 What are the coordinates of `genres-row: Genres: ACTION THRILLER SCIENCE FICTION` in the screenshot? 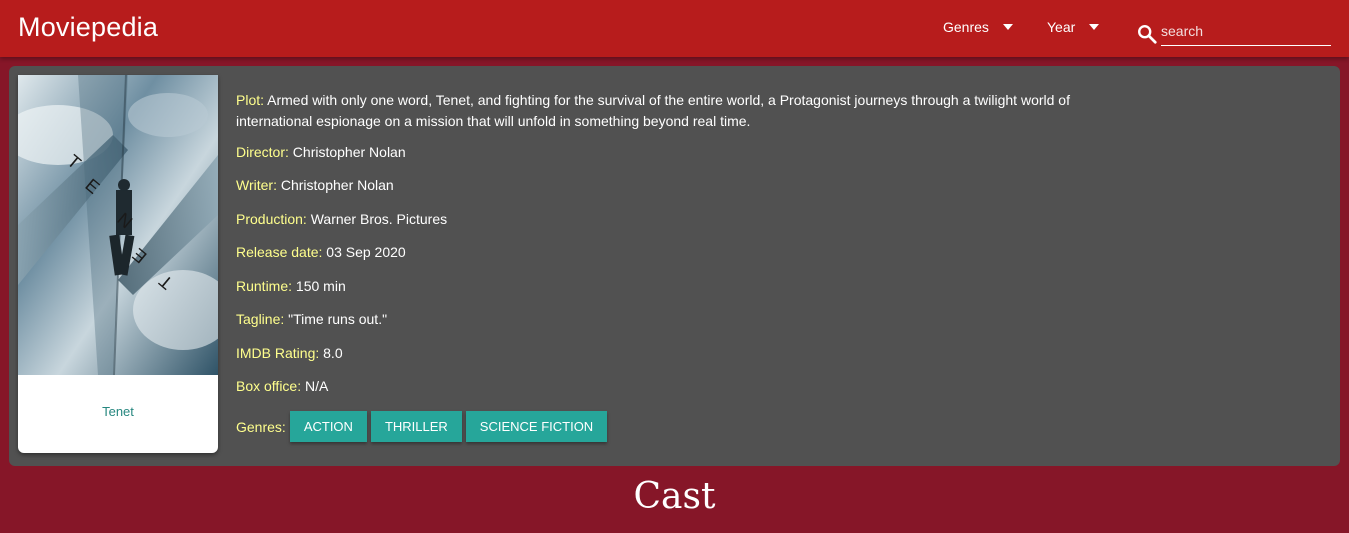 It's located at (423, 426).